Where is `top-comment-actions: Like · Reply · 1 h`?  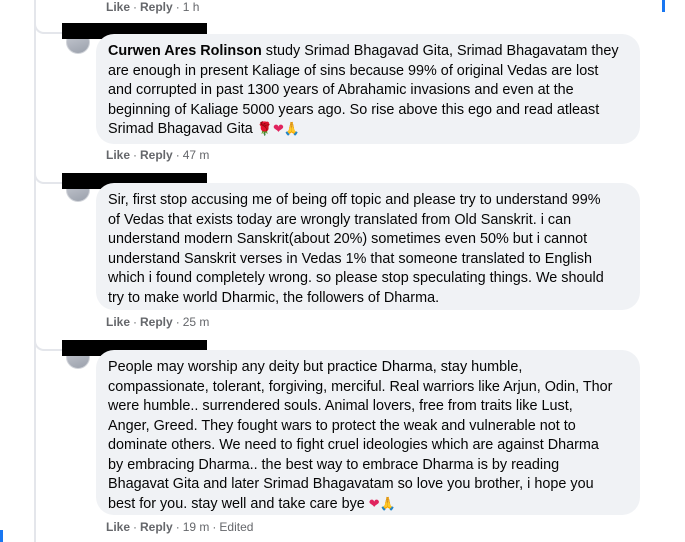 top-comment-actions: Like · Reply · 1 h is located at coordinates (153, 7).